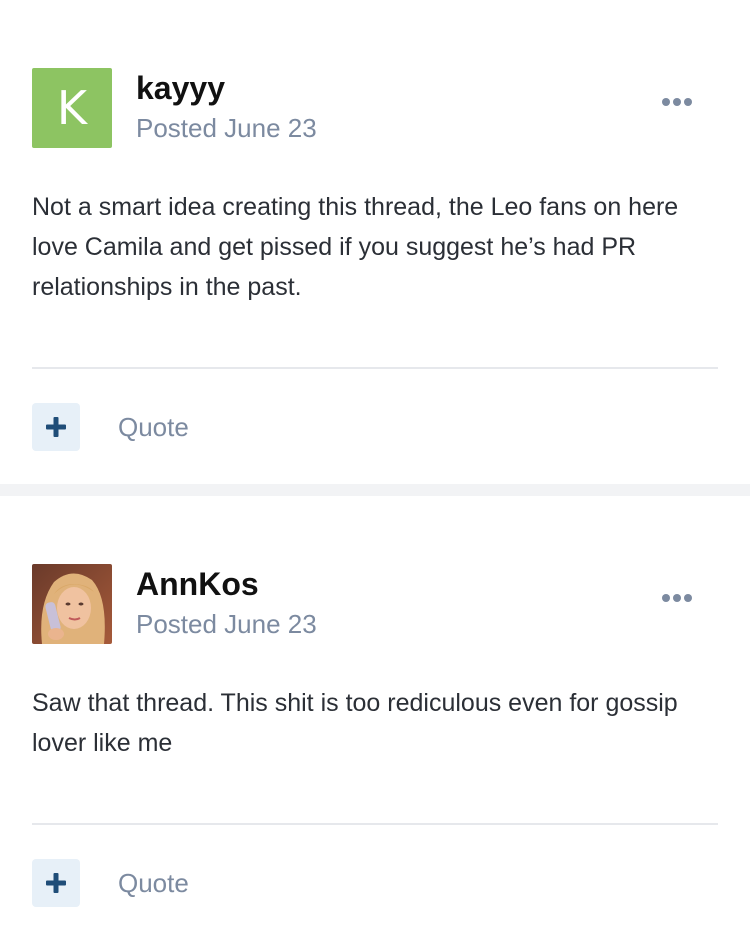  I want to click on username: kayyy, so click(180, 88).